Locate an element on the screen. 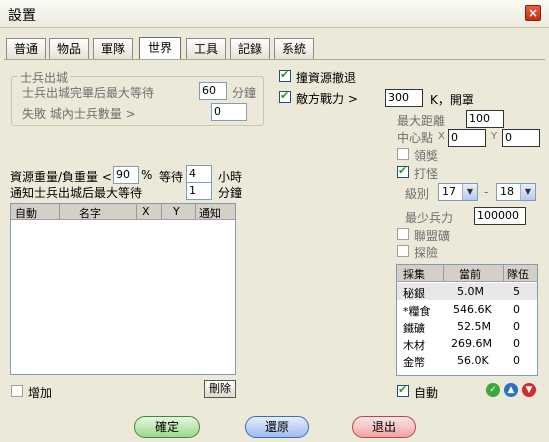 Image resolution: width=549 pixels, height=442 pixels. tab-tools: 工具 is located at coordinates (206, 48).